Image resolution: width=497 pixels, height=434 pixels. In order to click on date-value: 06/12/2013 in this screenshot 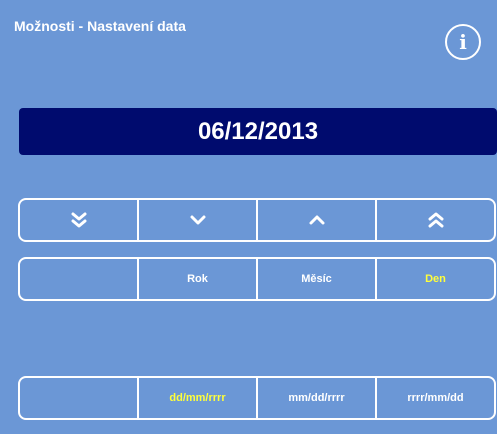, I will do `click(258, 131)`.